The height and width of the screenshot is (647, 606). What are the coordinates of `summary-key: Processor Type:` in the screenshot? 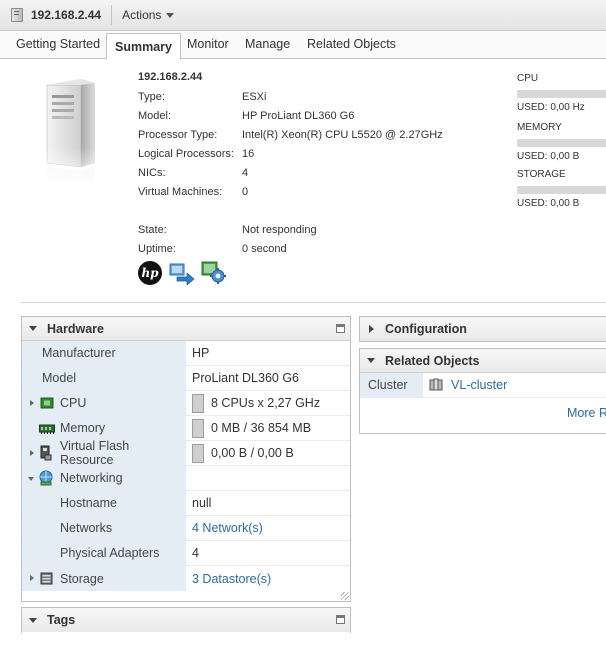 It's located at (178, 135).